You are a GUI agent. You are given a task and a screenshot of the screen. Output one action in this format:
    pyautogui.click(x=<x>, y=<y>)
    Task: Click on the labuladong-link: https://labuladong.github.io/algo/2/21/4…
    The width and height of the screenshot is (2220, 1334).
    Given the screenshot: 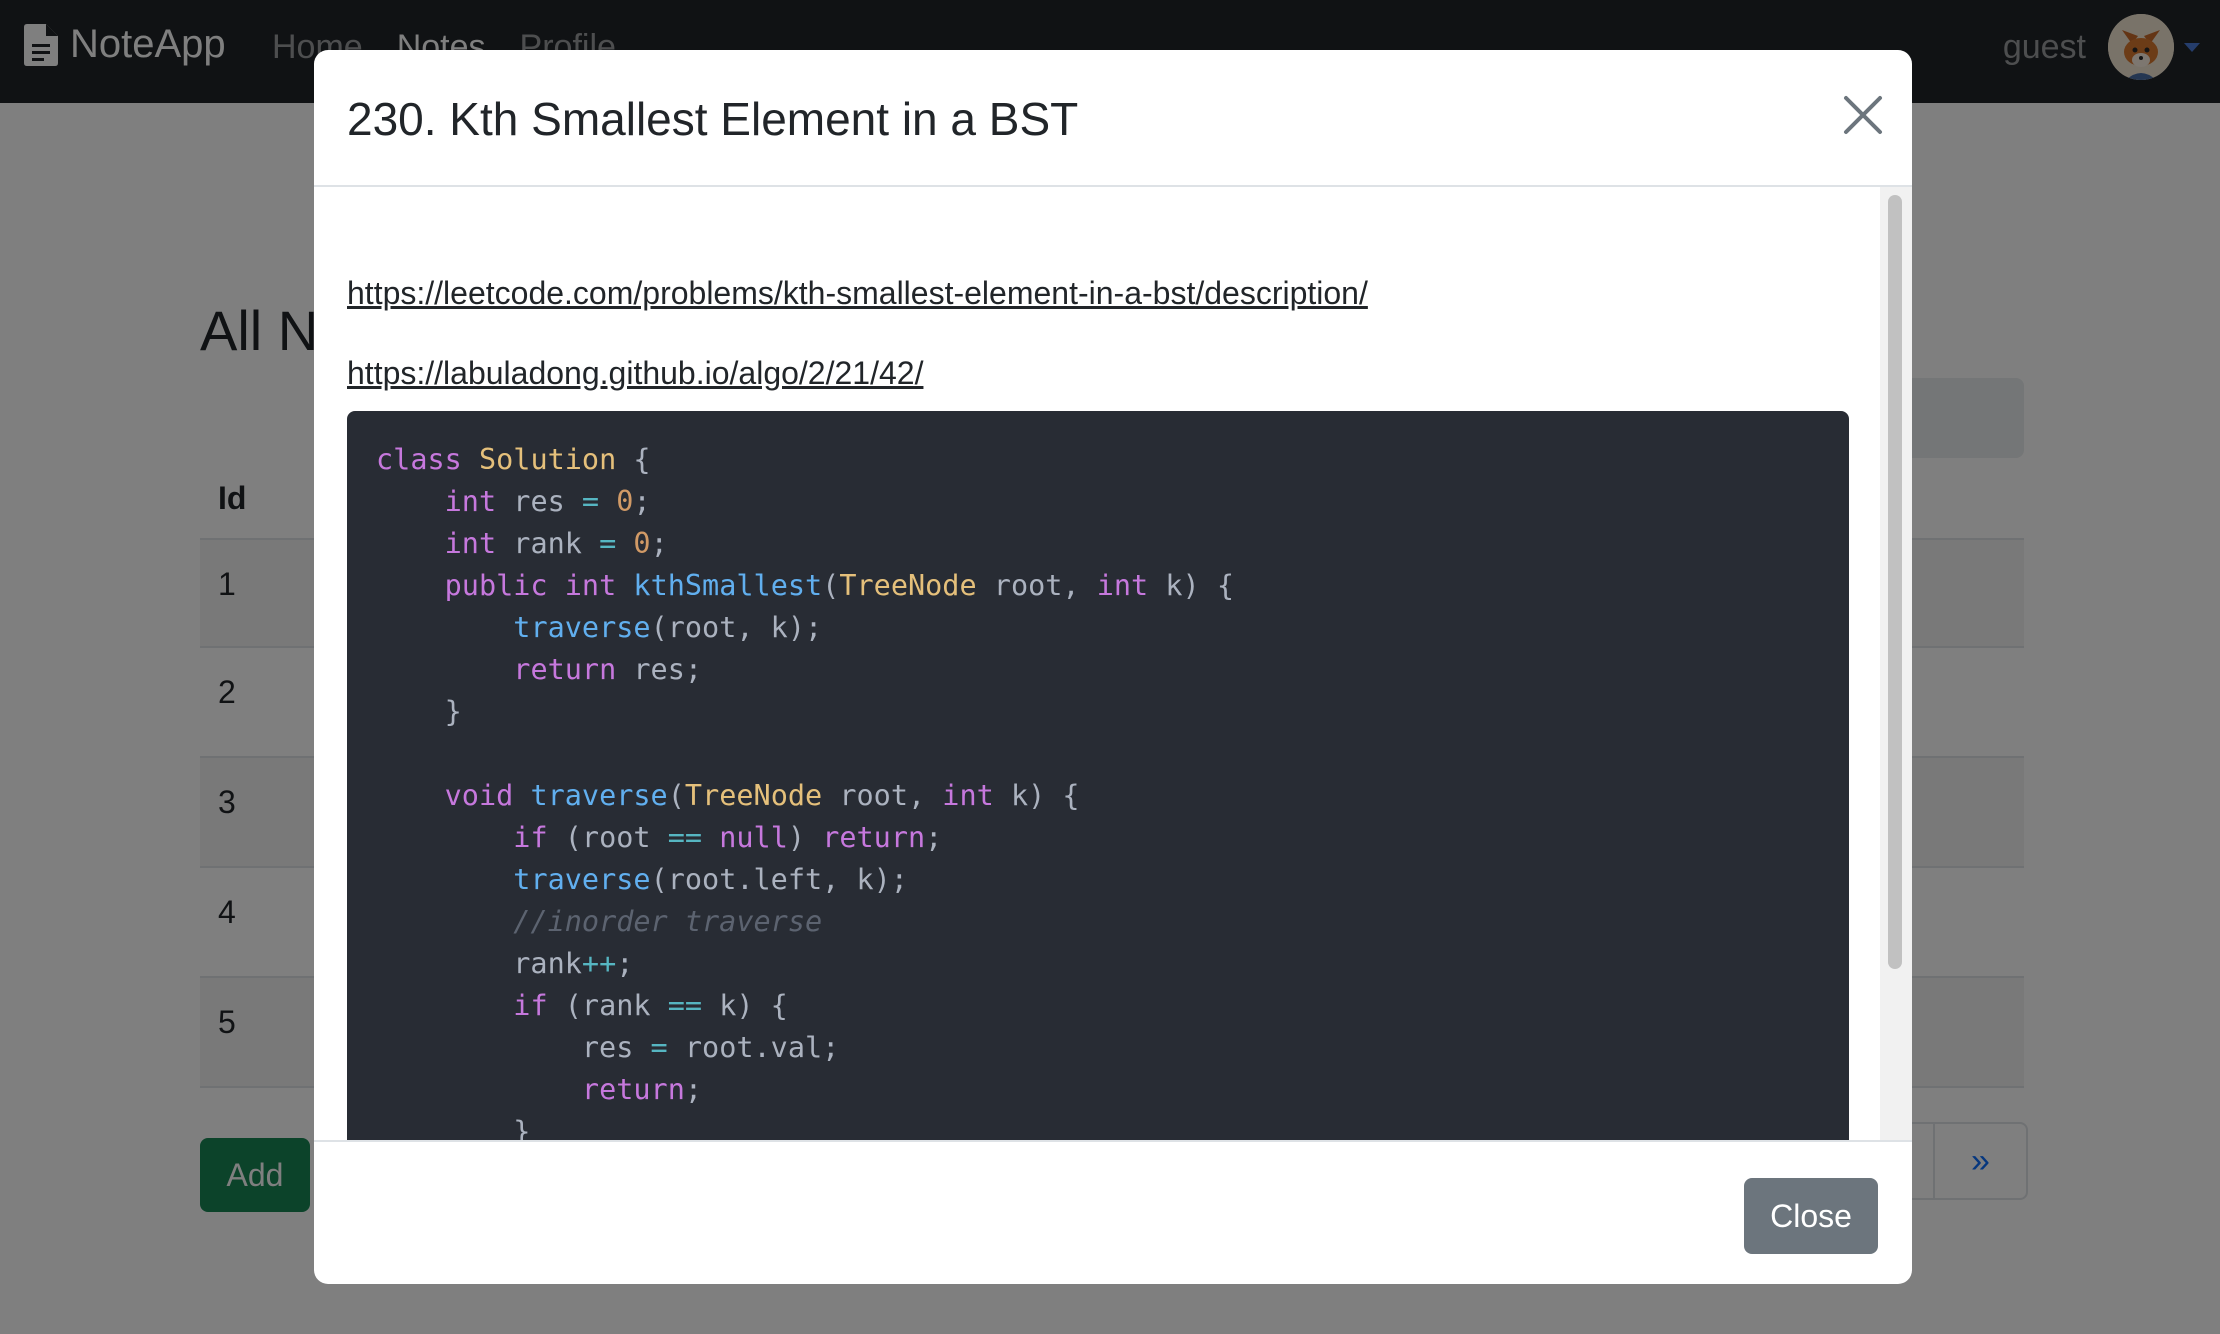 What is the action you would take?
    pyautogui.click(x=635, y=373)
    